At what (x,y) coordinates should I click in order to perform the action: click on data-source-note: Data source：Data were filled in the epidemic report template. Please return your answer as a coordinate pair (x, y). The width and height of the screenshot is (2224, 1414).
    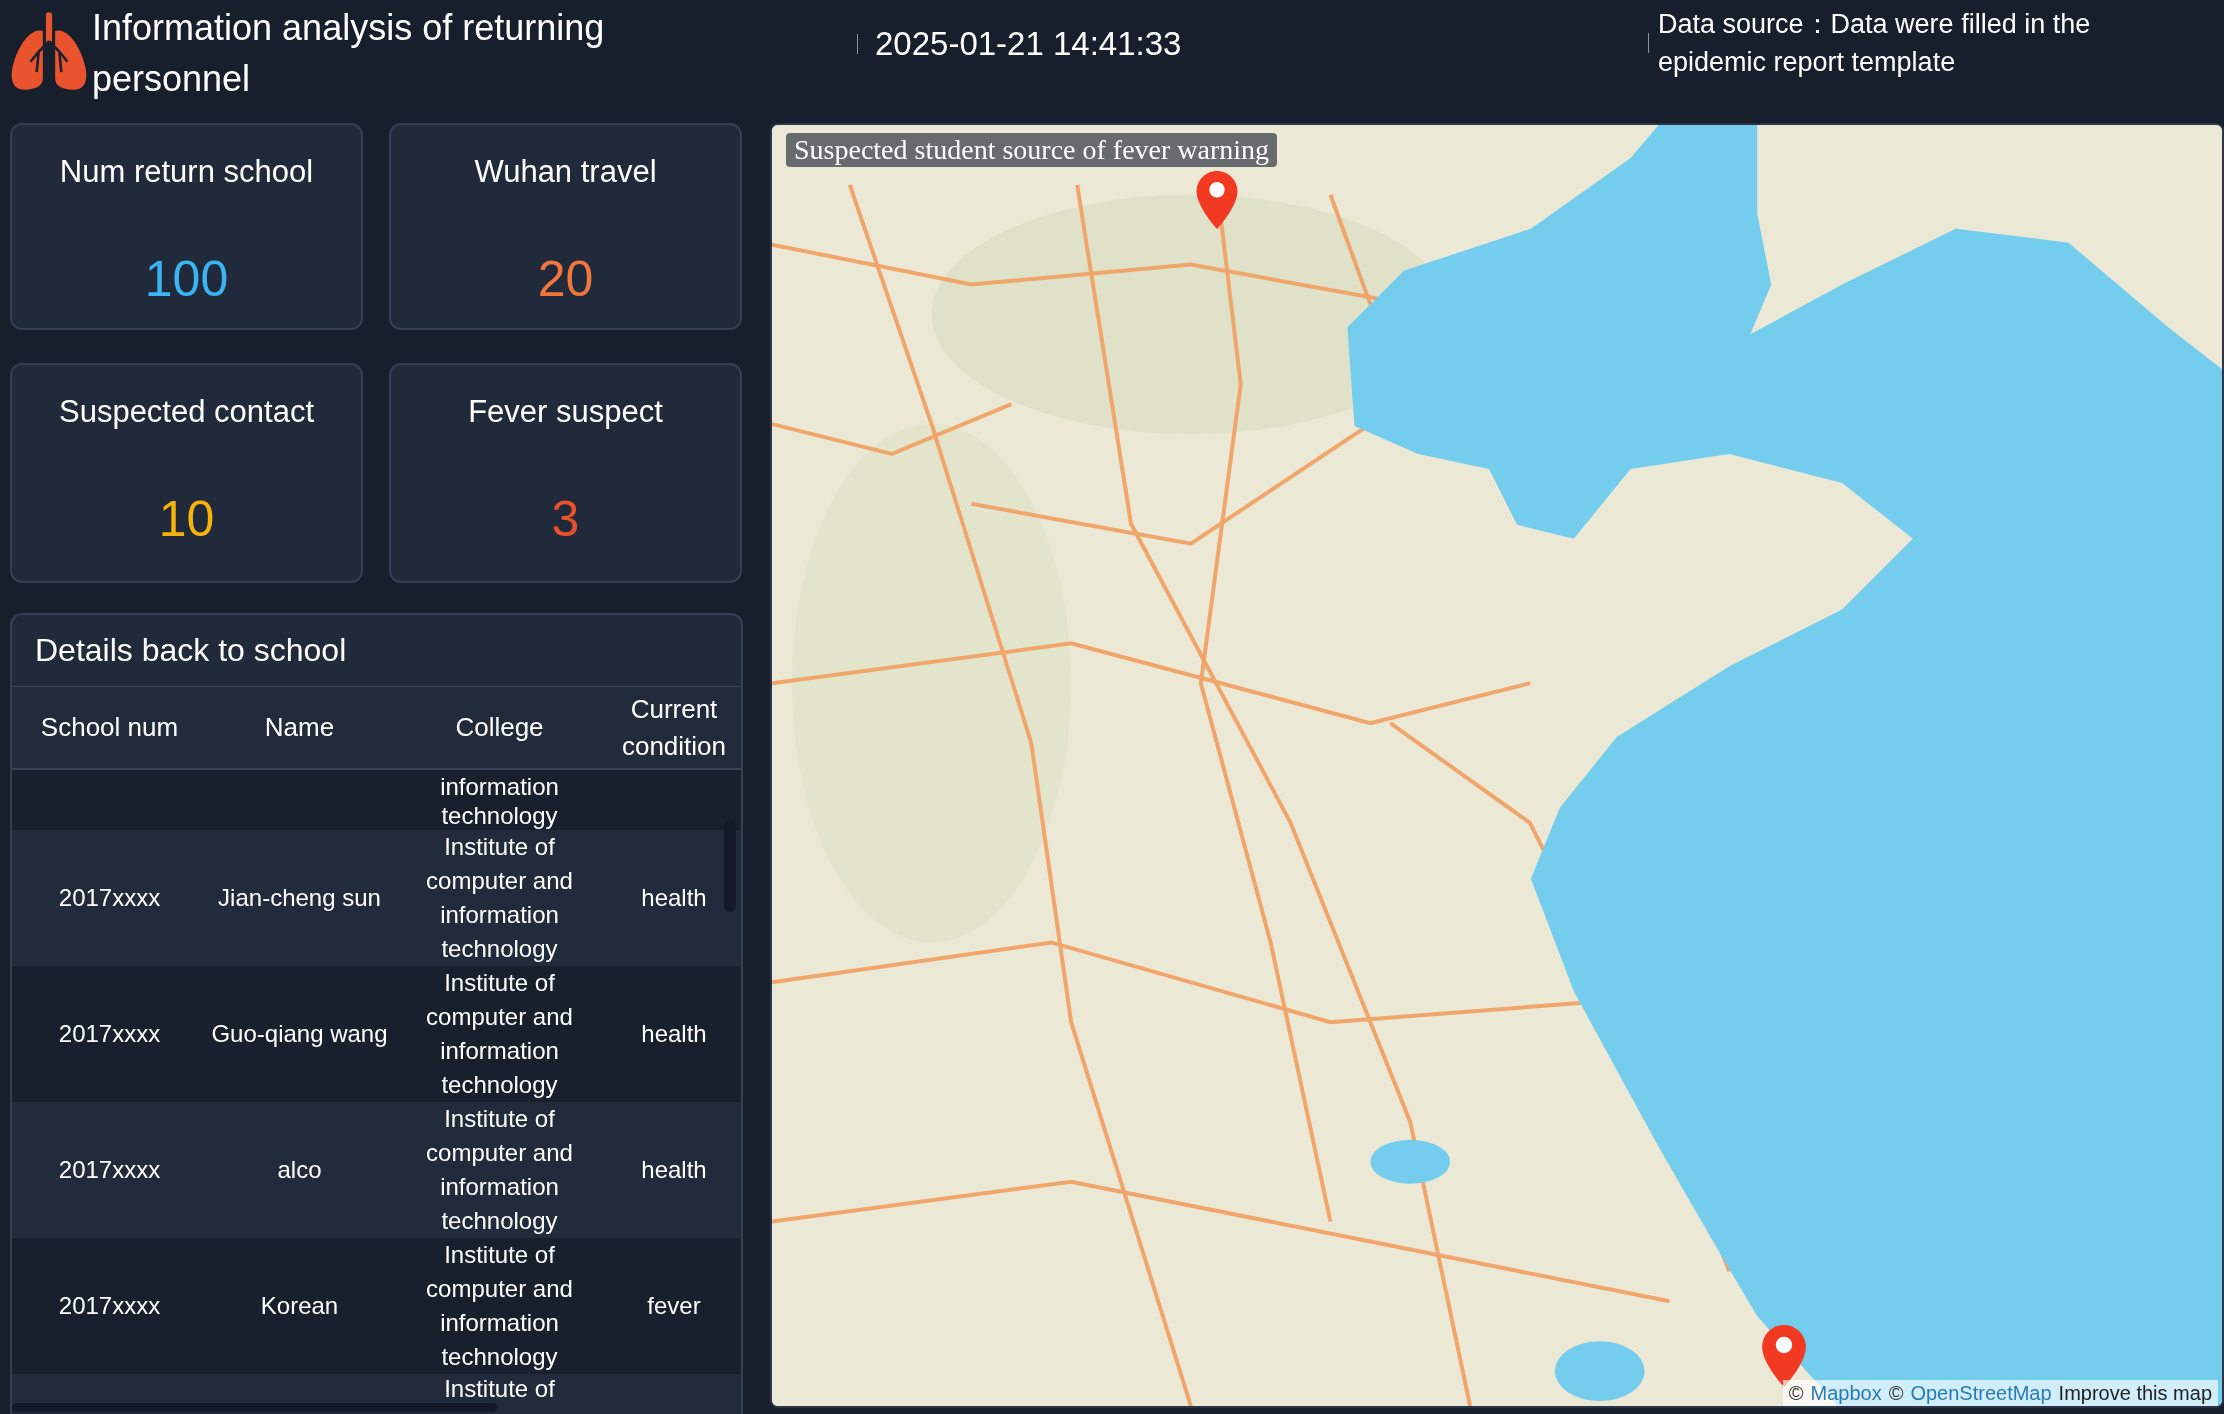
    Looking at the image, I should click on (1875, 43).